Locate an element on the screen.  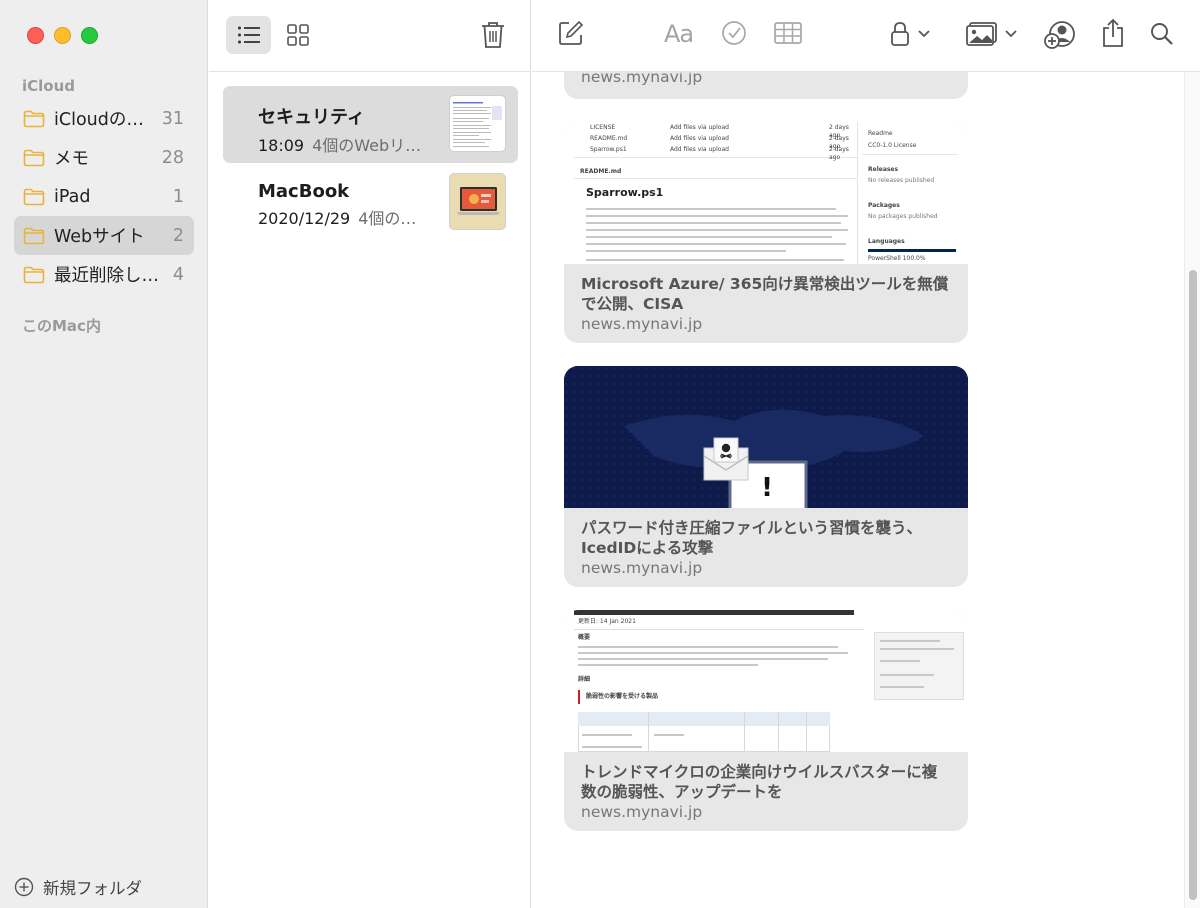
updated-date: 更新日: 14 Jan 2021 is located at coordinates (607, 621).